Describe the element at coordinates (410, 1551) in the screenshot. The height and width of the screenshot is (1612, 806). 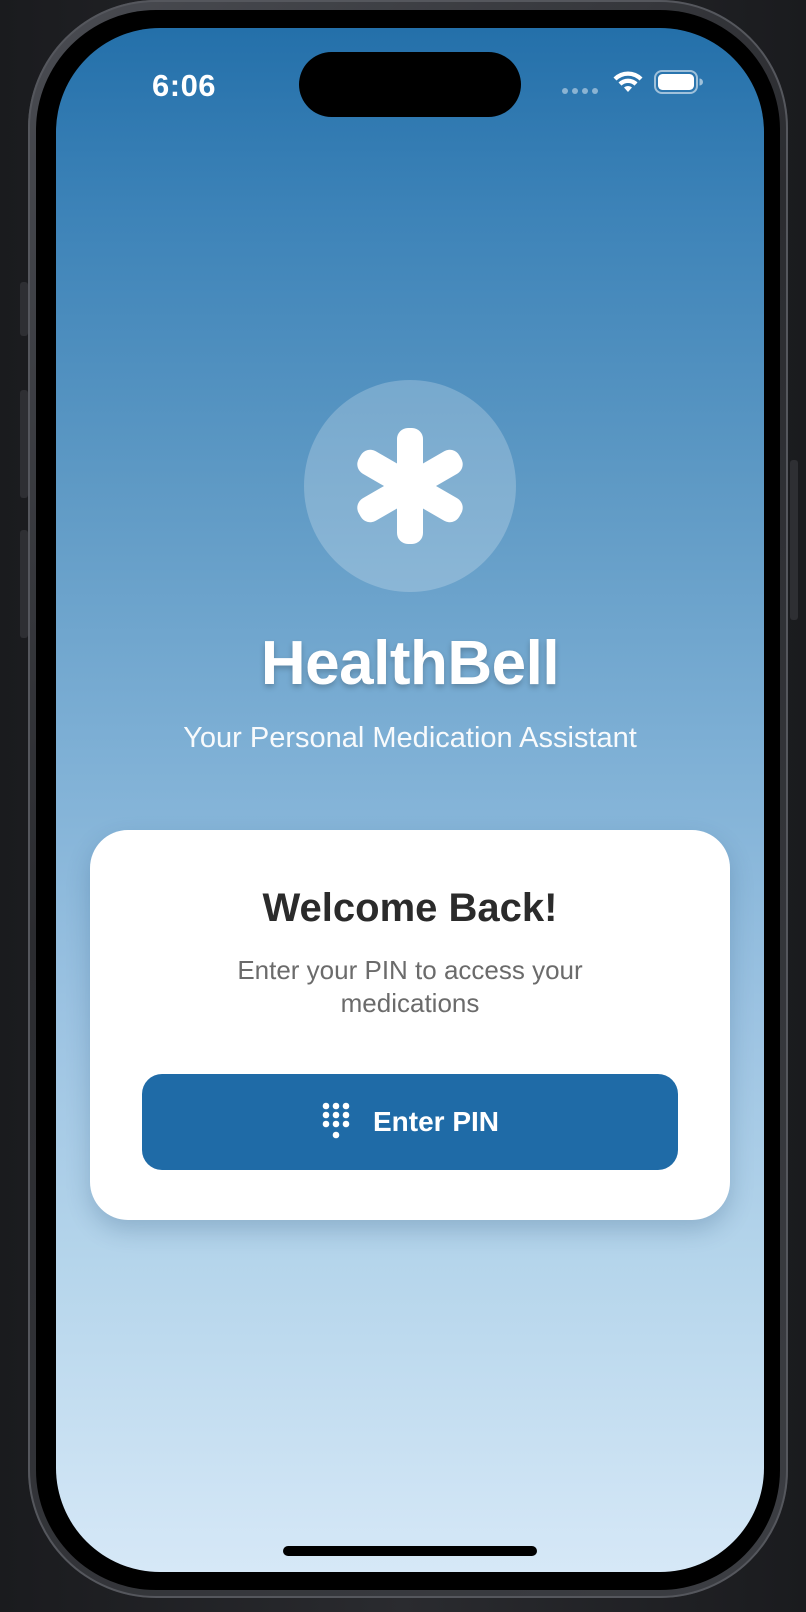
I see `home-indicator` at that location.